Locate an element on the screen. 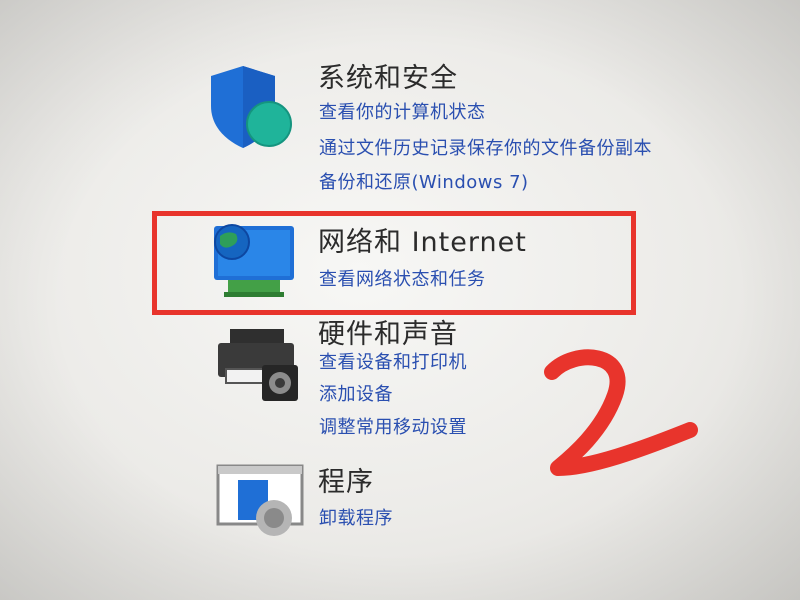  link-uninstall-program: 卸载程序 is located at coordinates (356, 517).